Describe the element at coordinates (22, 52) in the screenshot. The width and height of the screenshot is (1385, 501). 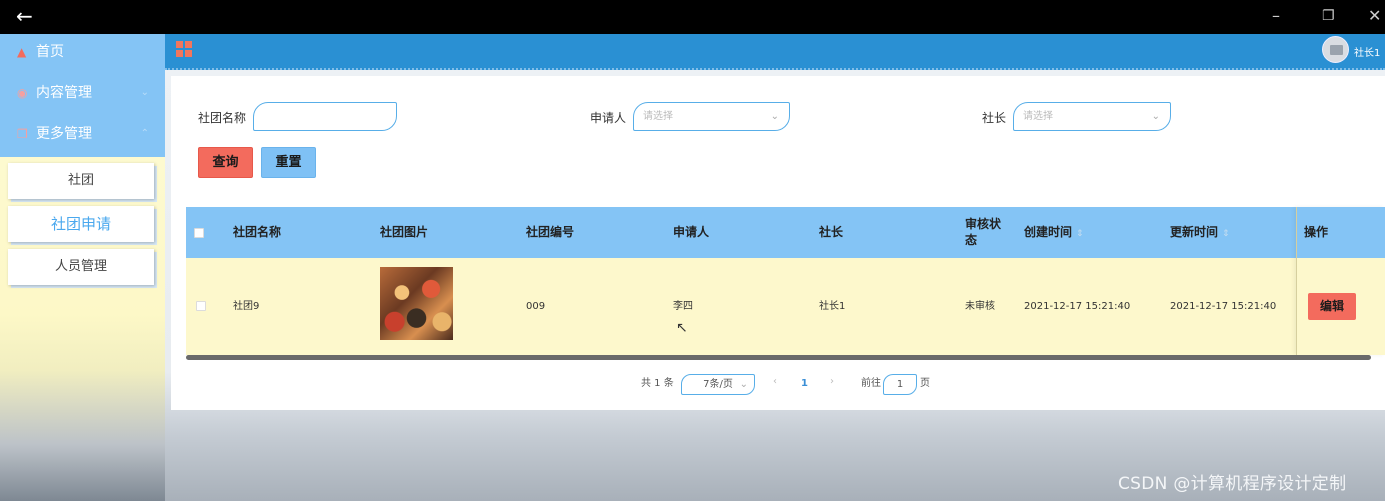
I see `home-icon: ▲` at that location.